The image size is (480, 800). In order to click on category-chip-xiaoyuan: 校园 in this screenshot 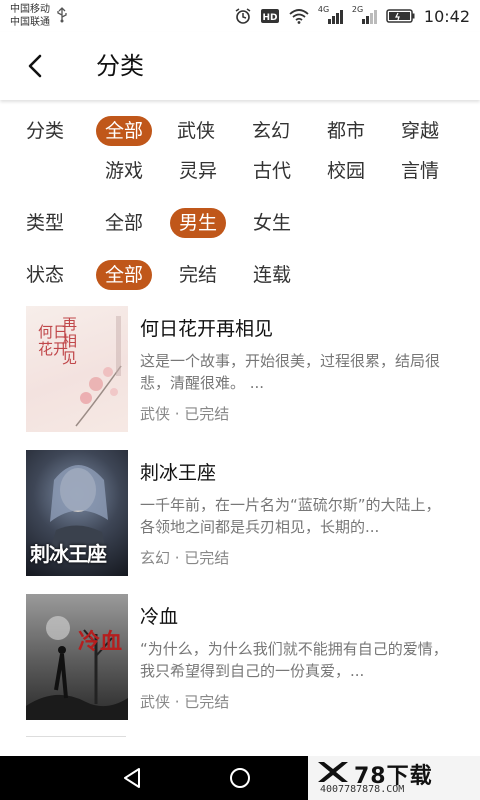, I will do `click(346, 171)`.